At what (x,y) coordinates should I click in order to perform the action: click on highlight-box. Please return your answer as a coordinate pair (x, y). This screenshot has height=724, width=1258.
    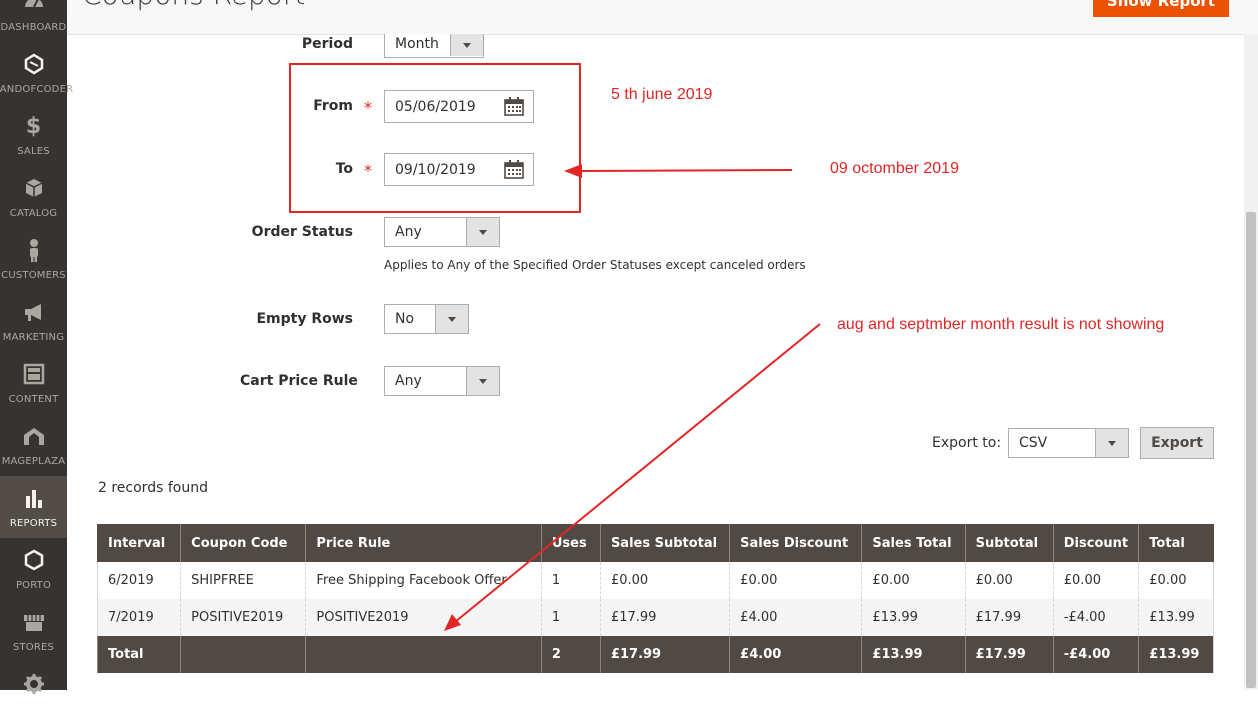
    Looking at the image, I should click on (435, 138).